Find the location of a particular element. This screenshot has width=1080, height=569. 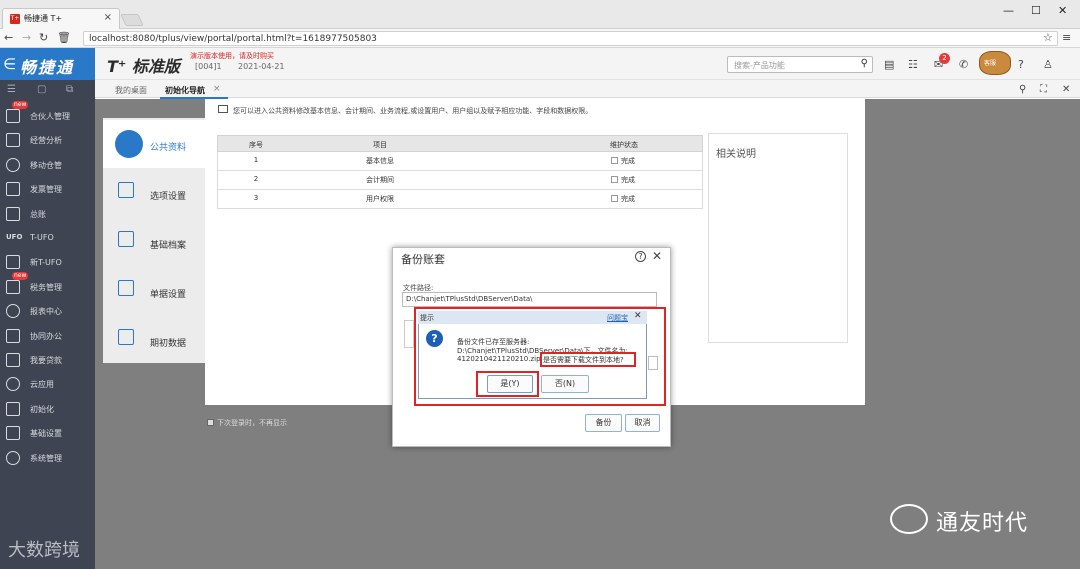

demo-notice: 演示版本使用，请及时购买 is located at coordinates (232, 56).